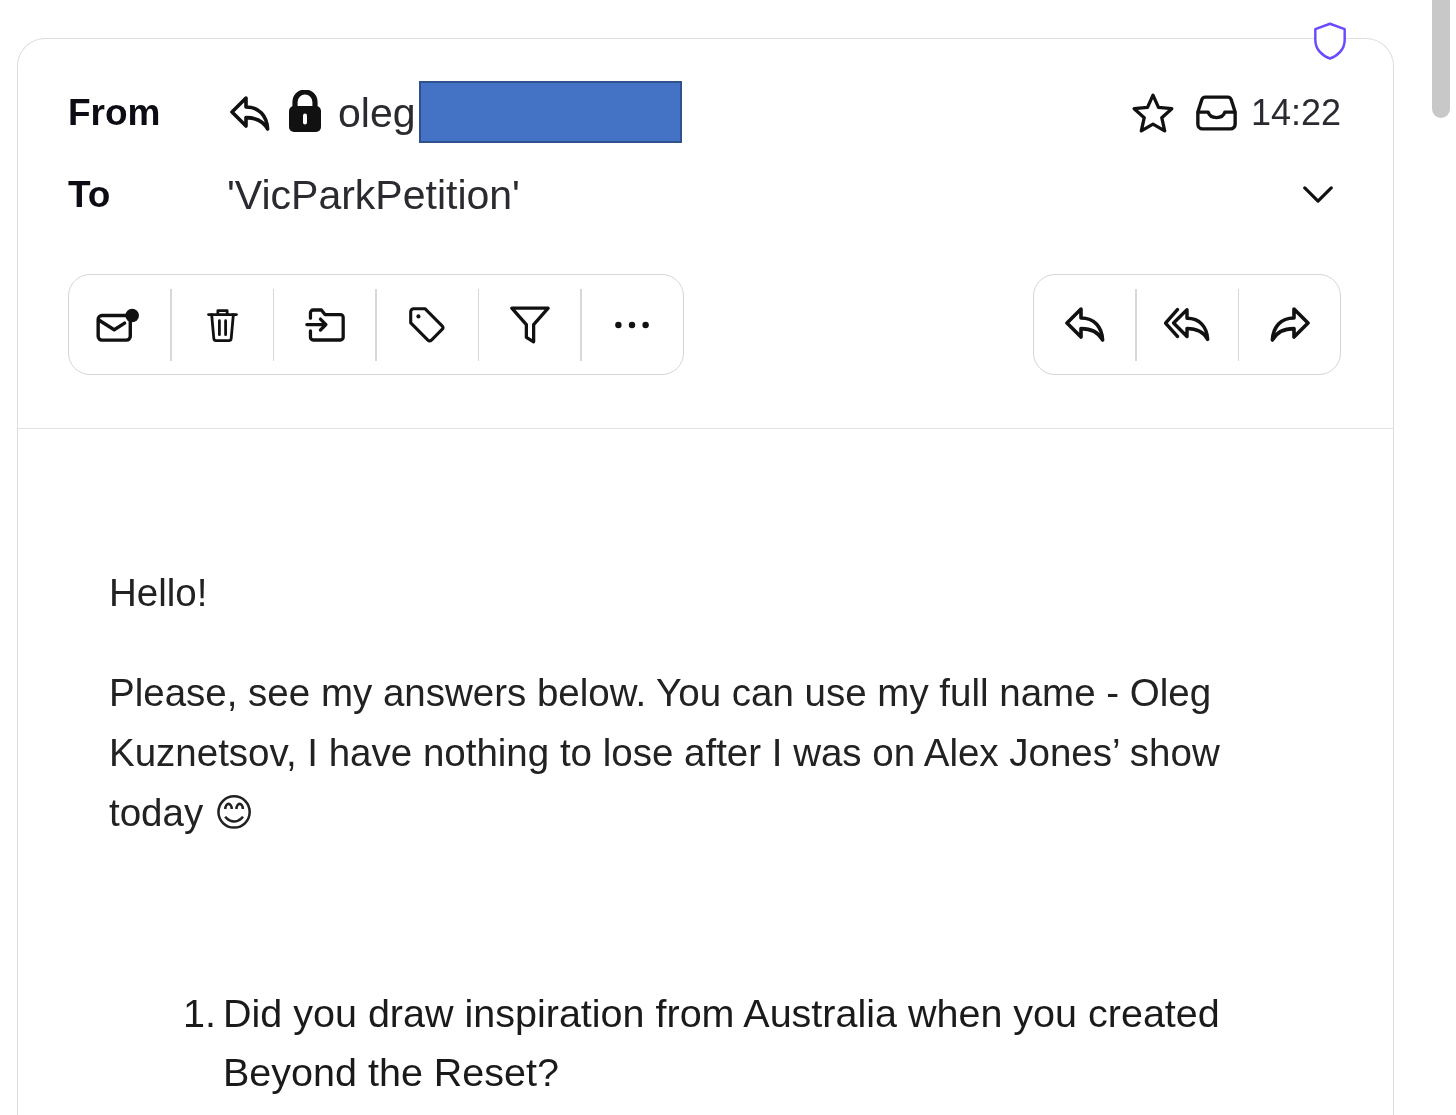  What do you see at coordinates (89, 195) in the screenshot?
I see `to-label: To` at bounding box center [89, 195].